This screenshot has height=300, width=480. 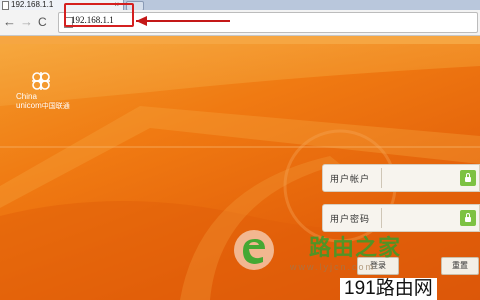 What do you see at coordinates (43, 101) in the screenshot?
I see `china-unicom-wordmark: China unicom中国联通` at bounding box center [43, 101].